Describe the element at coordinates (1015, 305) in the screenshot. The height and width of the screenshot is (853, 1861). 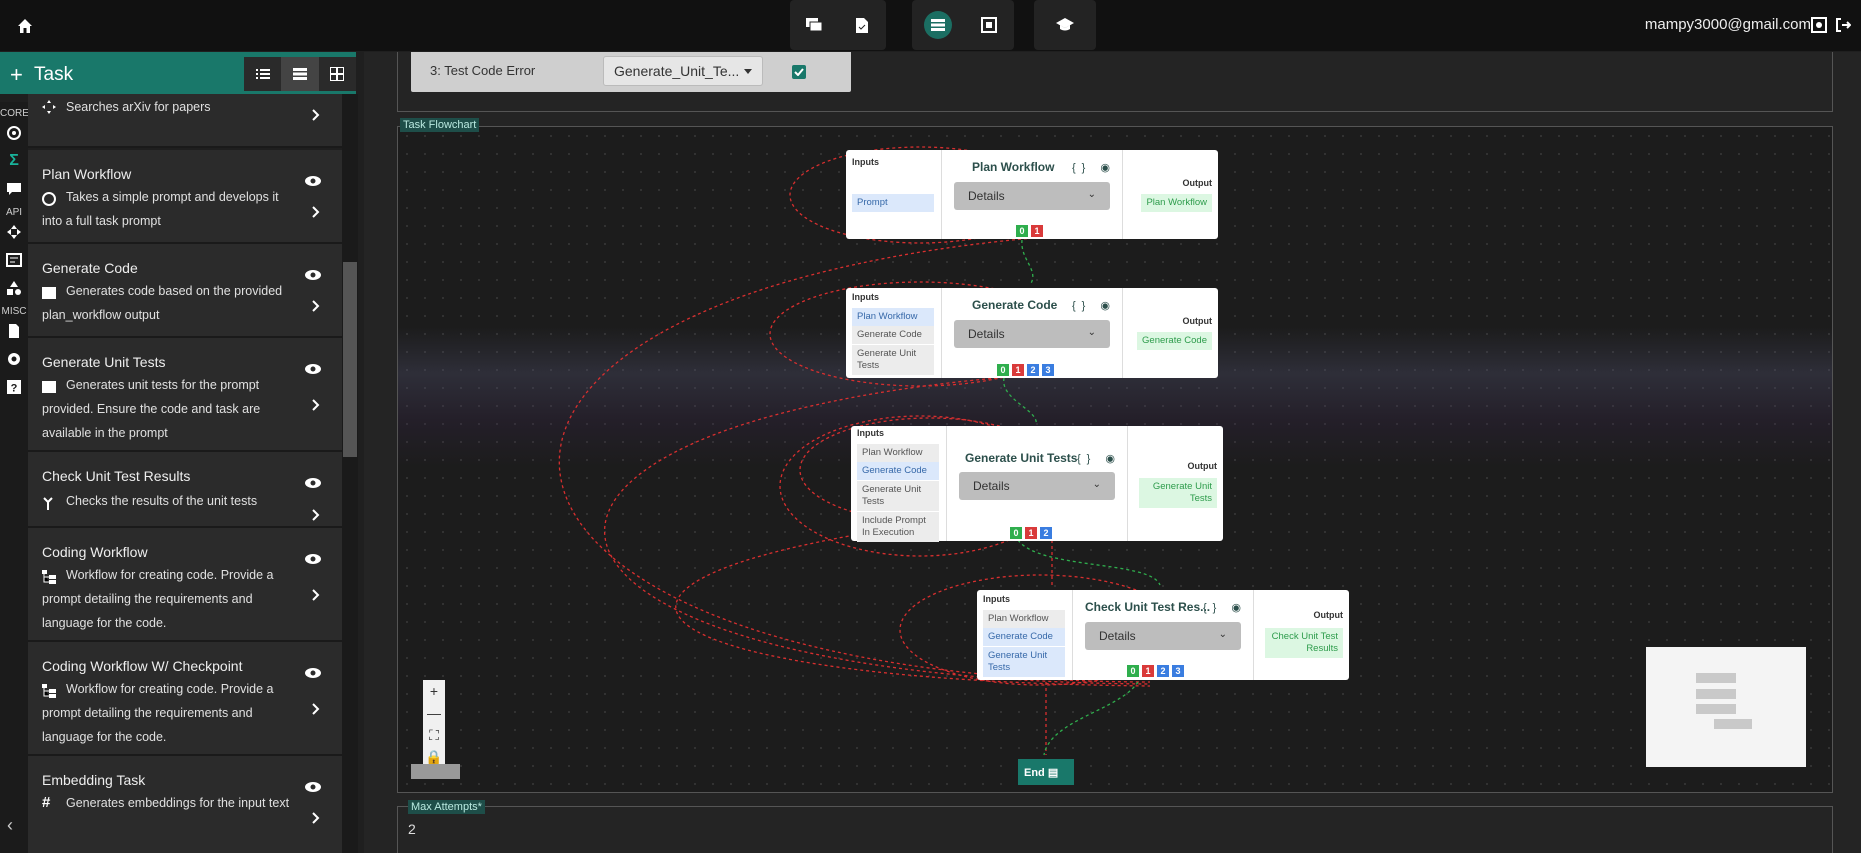
I see `node-title: Generate Code` at that location.